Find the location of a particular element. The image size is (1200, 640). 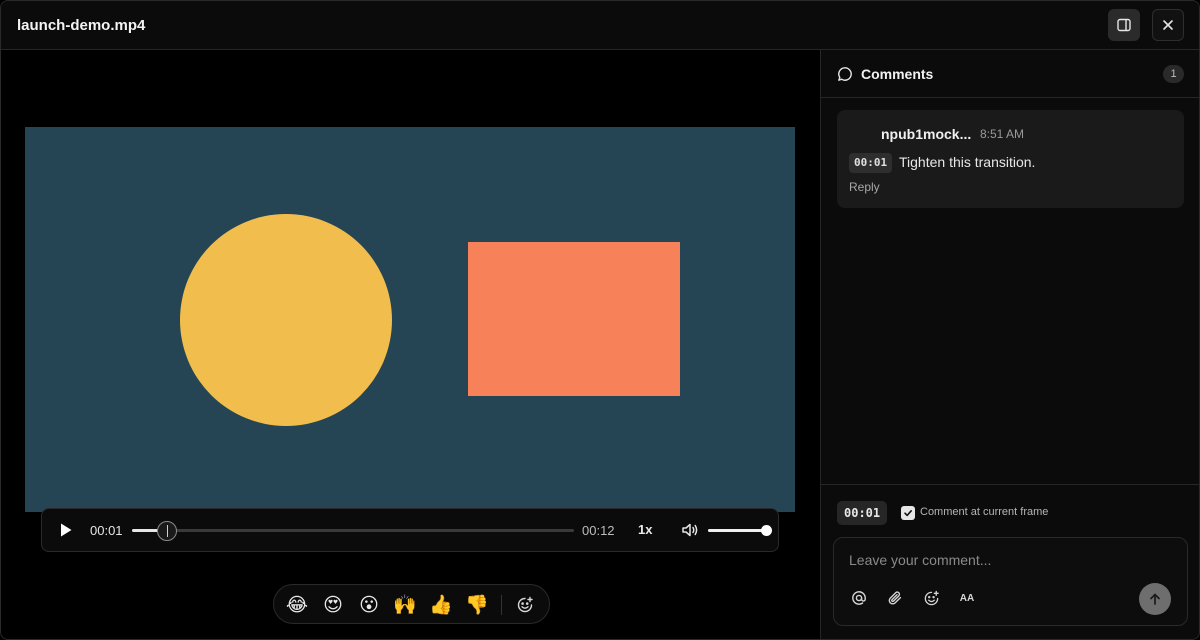

comment-input is located at coordinates (1009, 560).